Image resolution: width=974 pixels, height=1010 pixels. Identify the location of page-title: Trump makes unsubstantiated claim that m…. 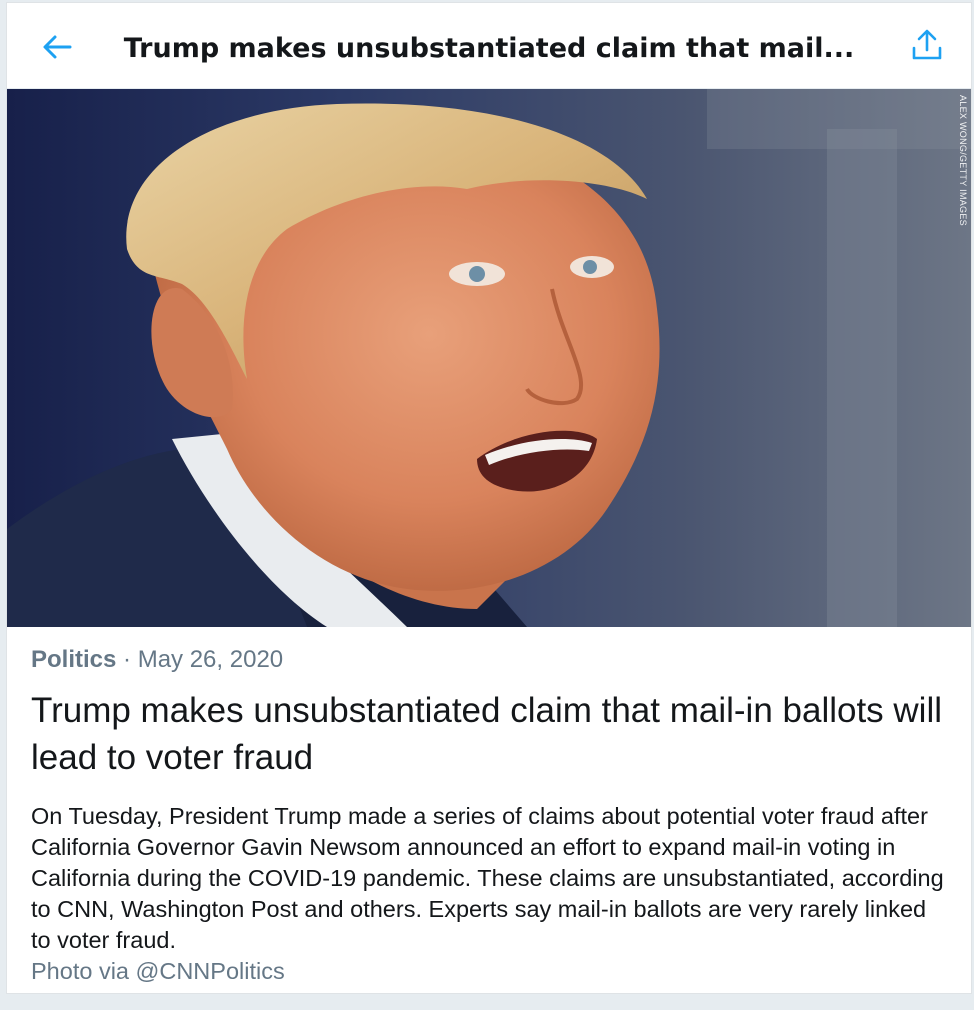
(489, 48).